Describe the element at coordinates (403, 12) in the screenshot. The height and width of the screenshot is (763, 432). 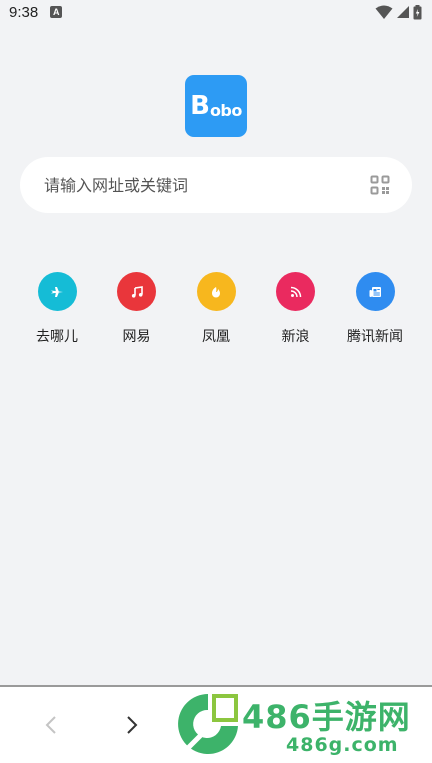
I see `signal-icon` at that location.